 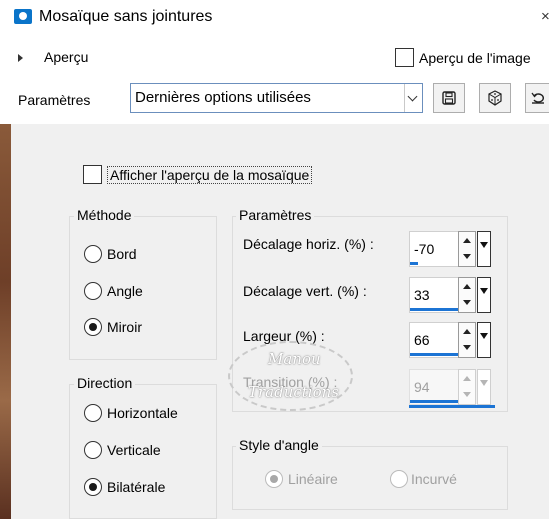 I want to click on width-value: 66, so click(x=422, y=340).